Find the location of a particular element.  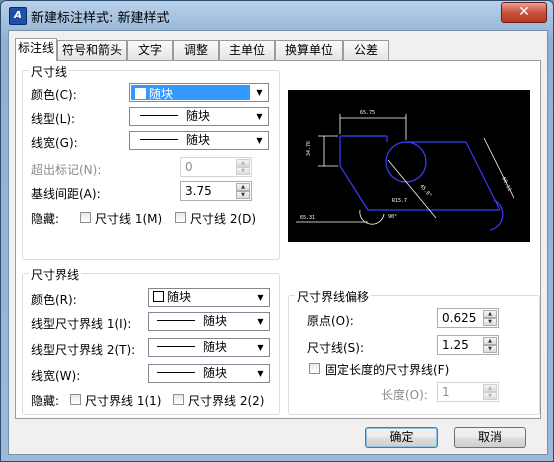

extline-lineweight-value: 随块 is located at coordinates (215, 373).